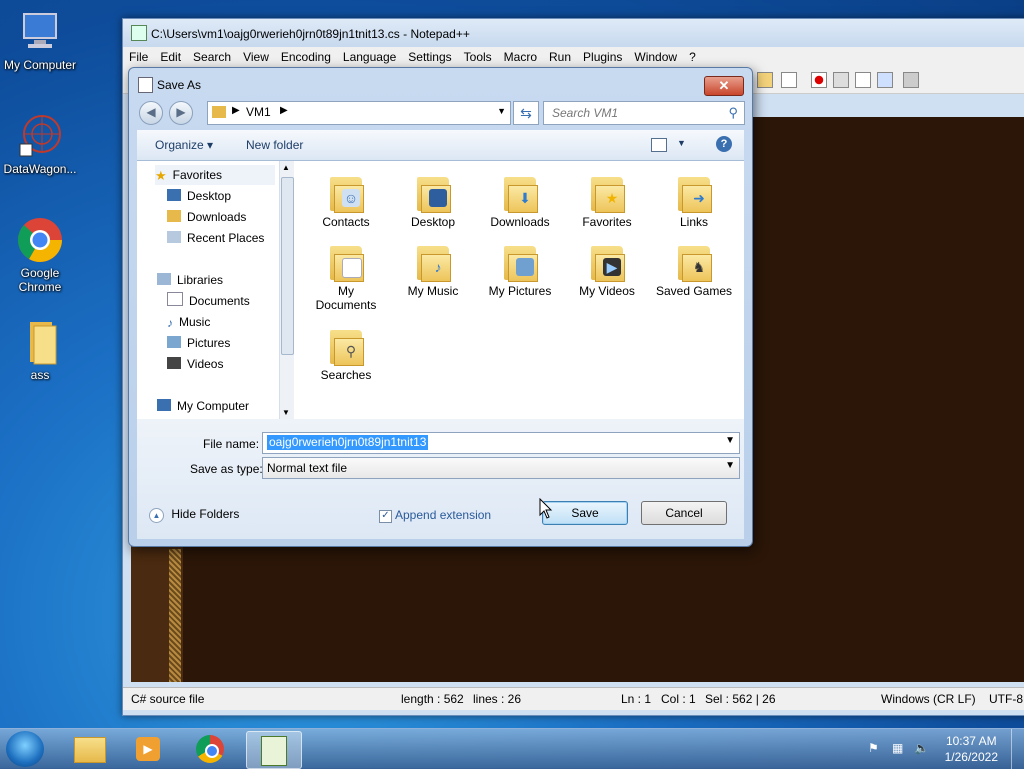  I want to click on breadcrumb-vm1: VM1, so click(258, 112).